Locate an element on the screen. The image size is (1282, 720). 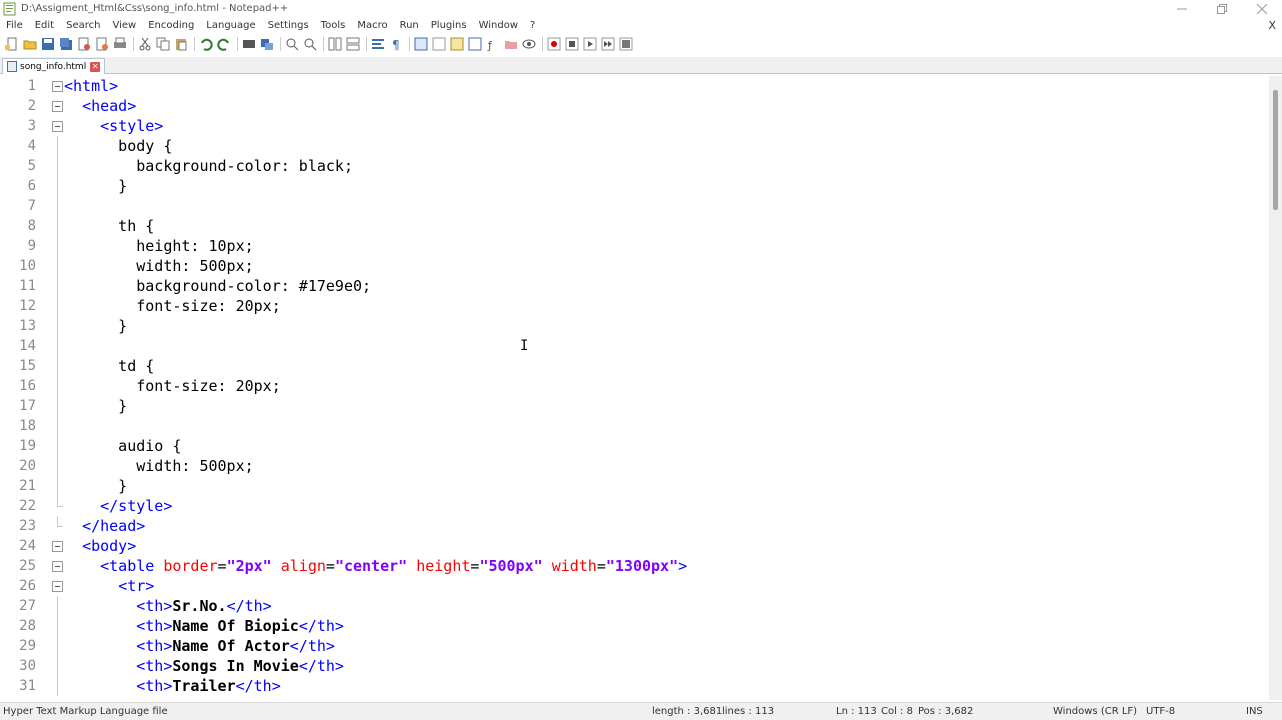
code-line: 13 } is located at coordinates (635, 326).